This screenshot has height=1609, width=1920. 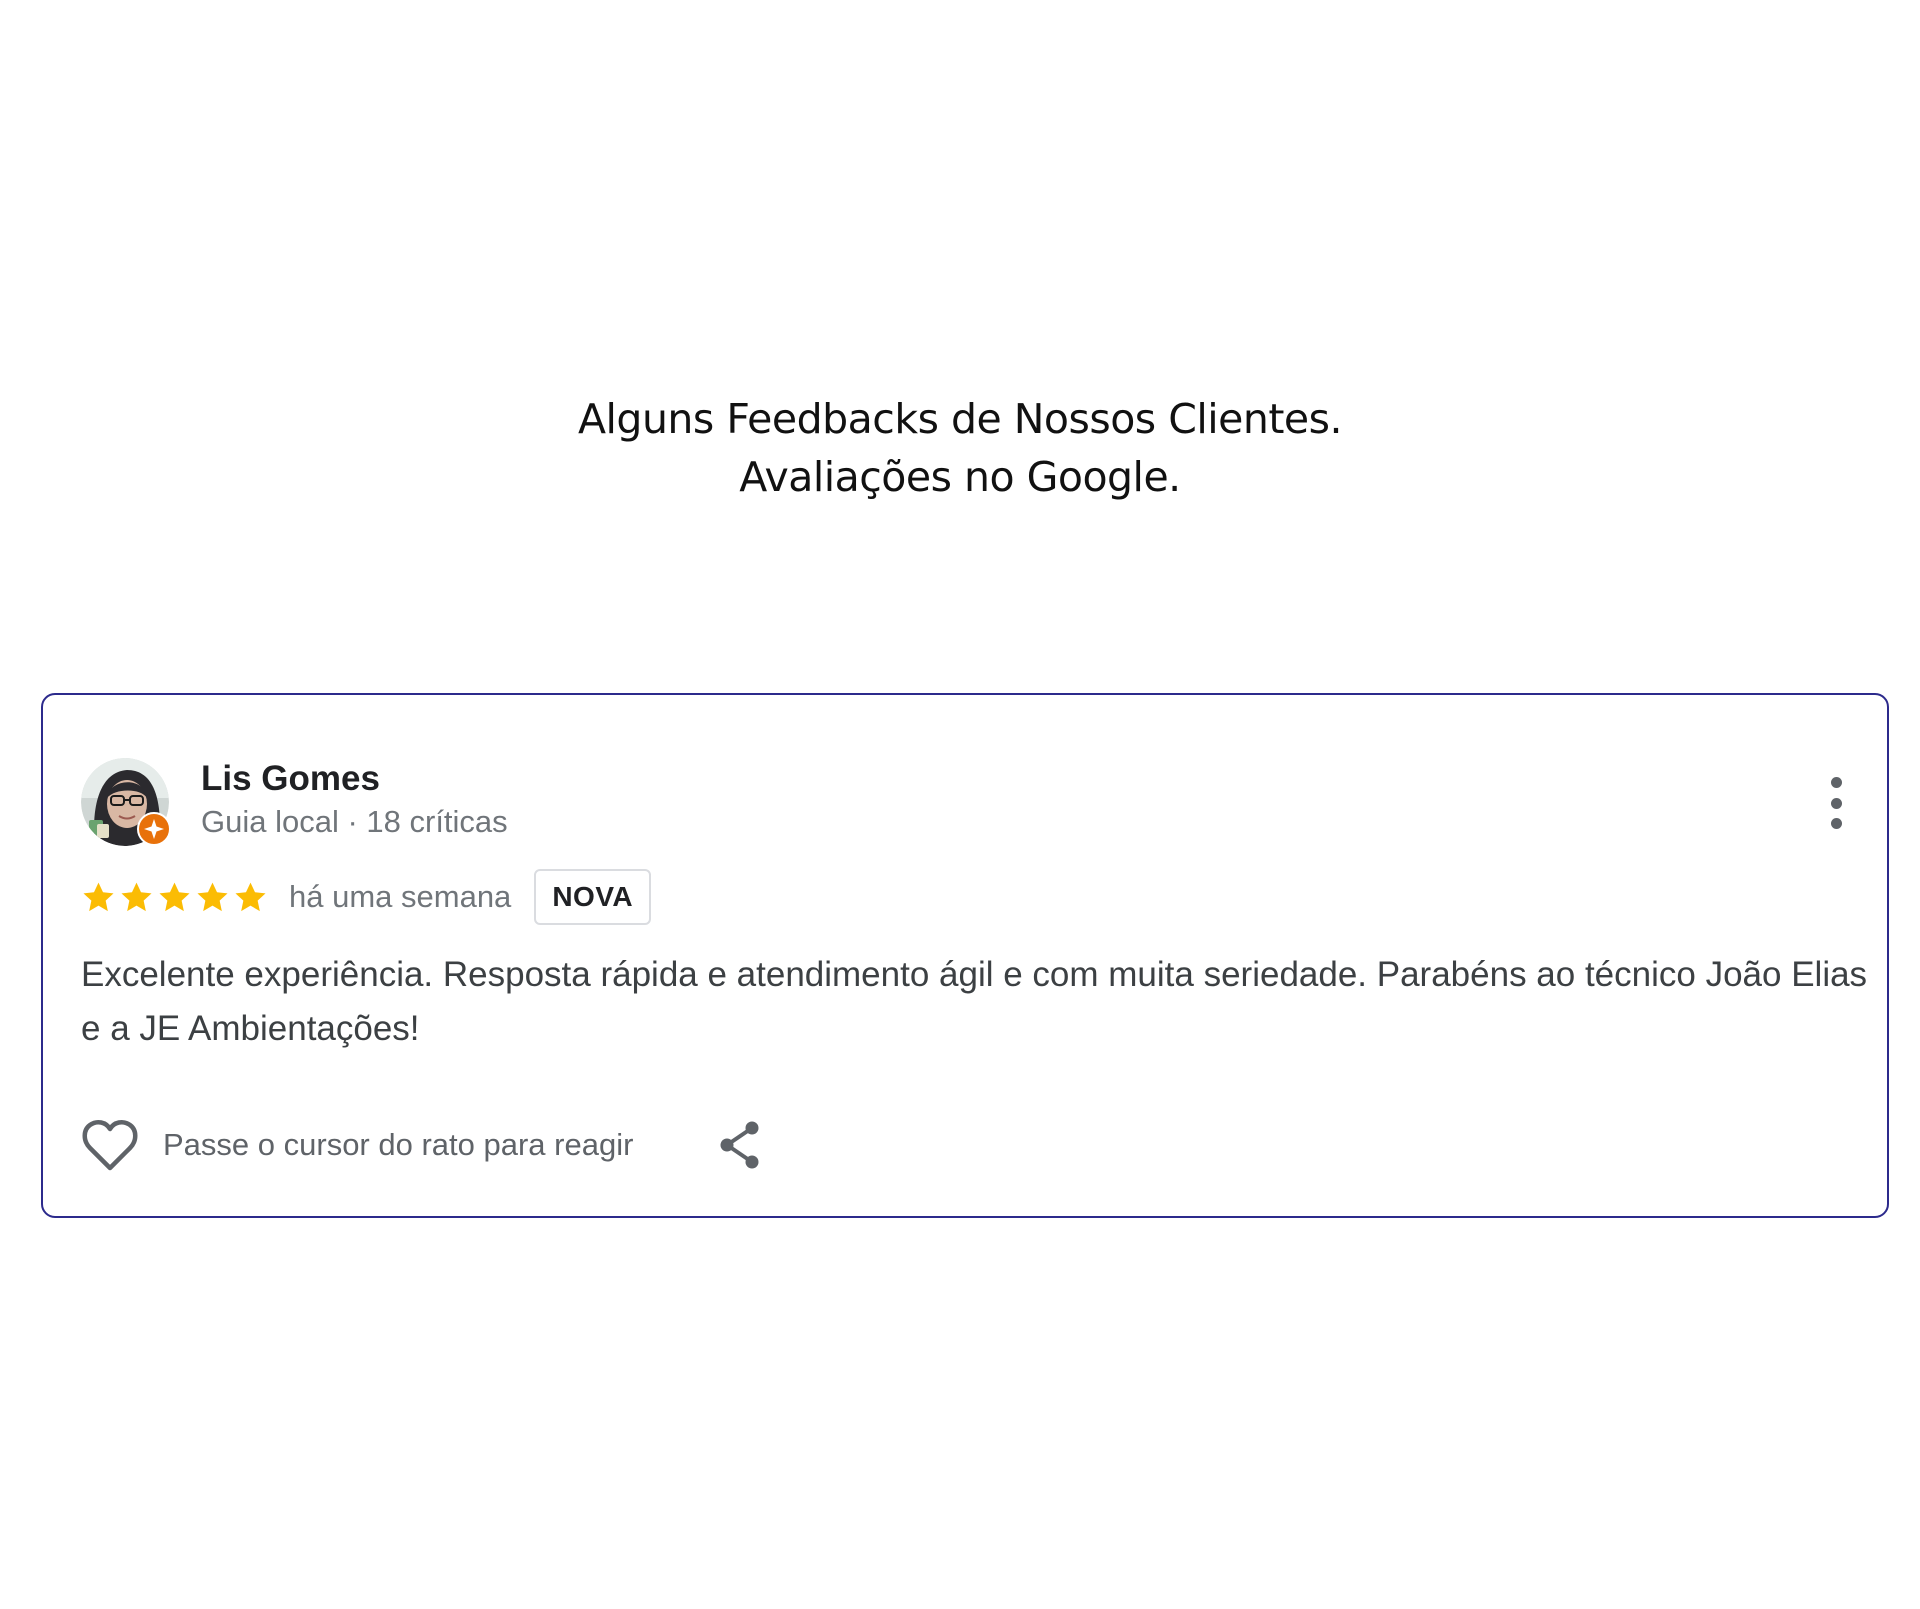 I want to click on new-badge: NOVA, so click(x=593, y=897).